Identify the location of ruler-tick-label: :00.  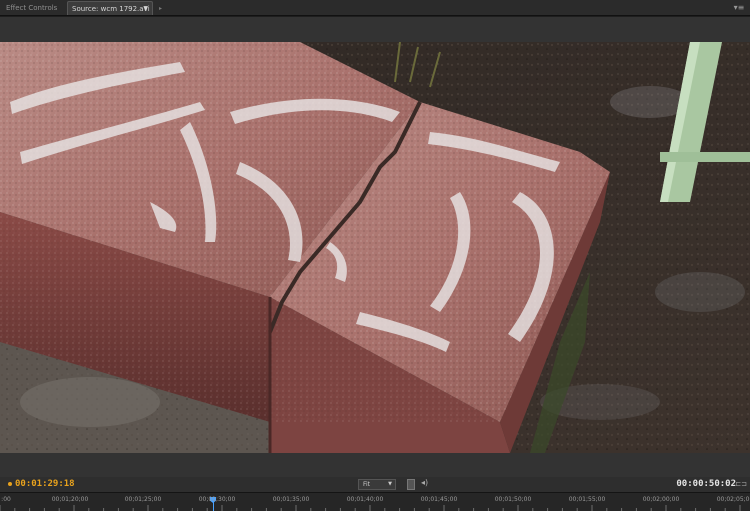
(6, 499).